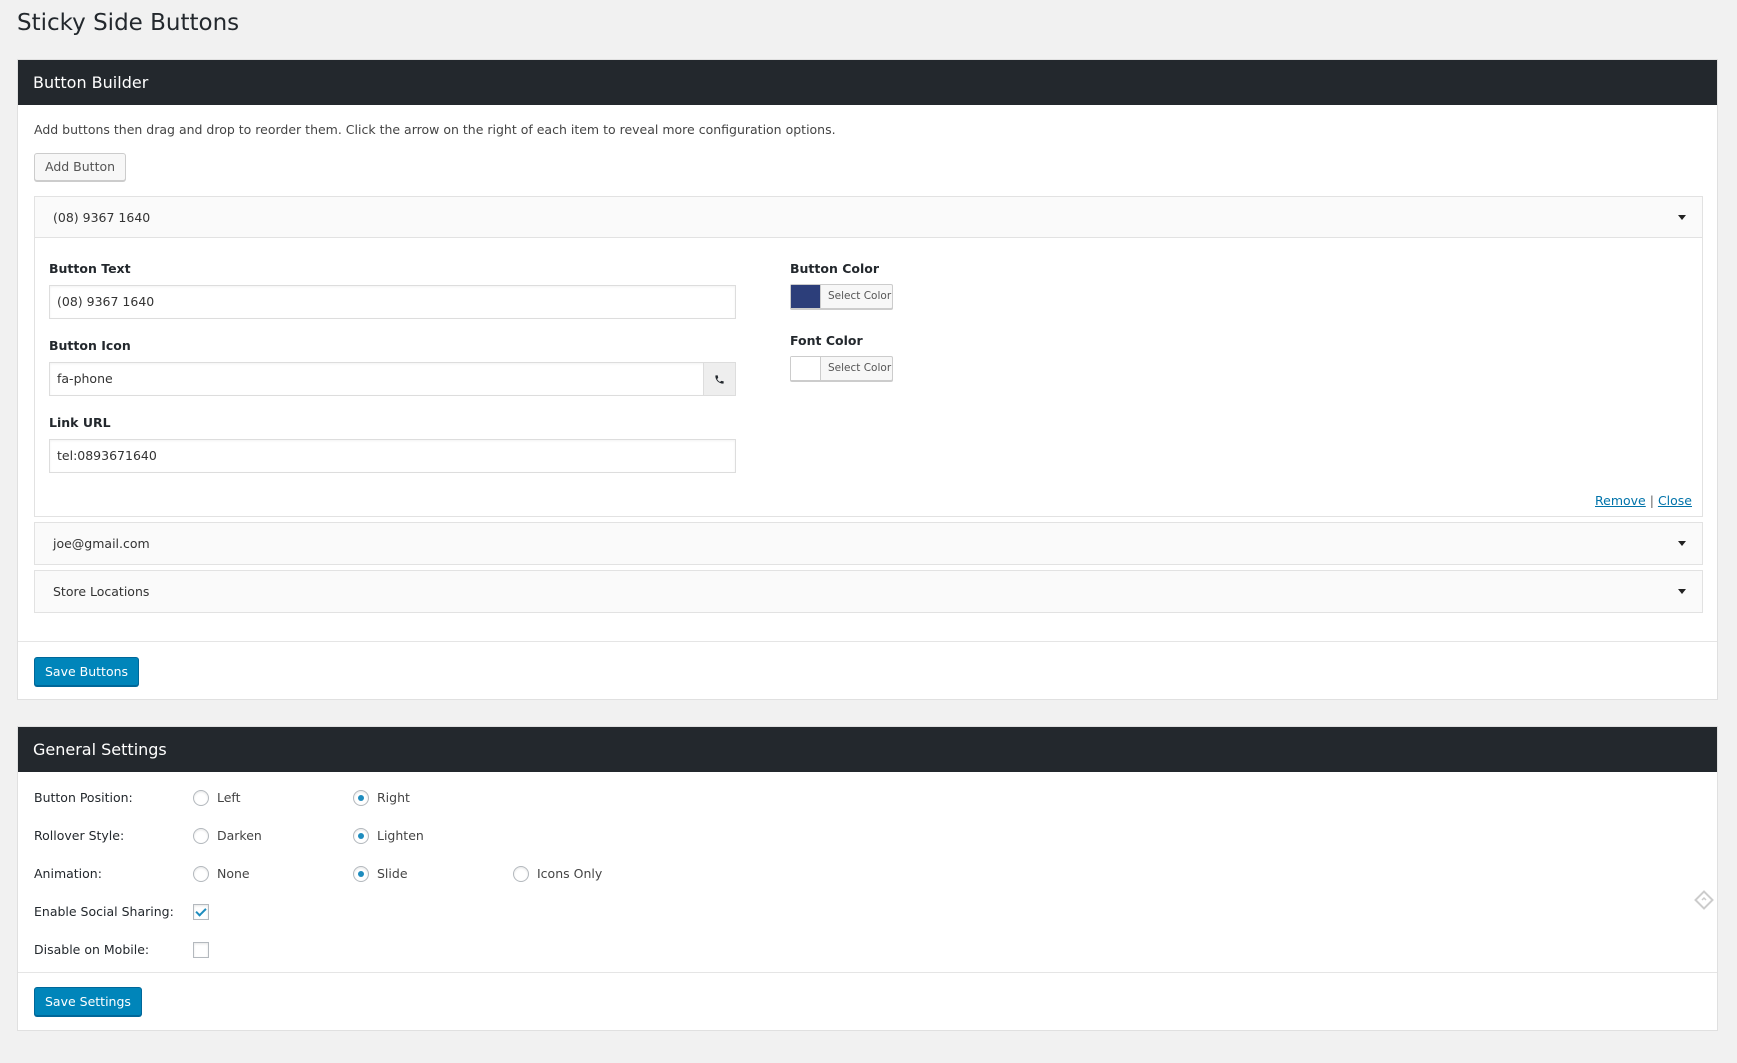 The width and height of the screenshot is (1737, 1063). I want to click on option-label: Left, so click(229, 797).